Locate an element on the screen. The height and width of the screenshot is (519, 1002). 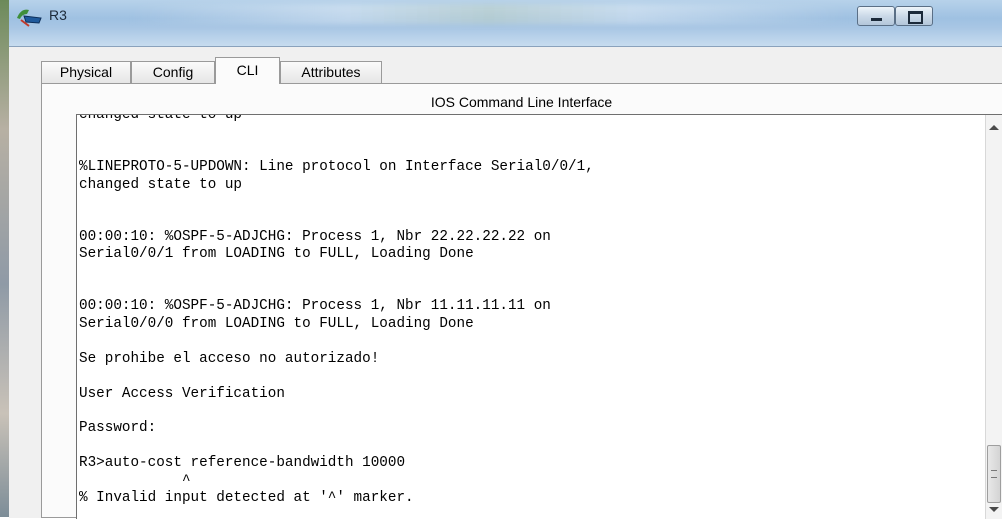
maximize-button is located at coordinates (914, 16).